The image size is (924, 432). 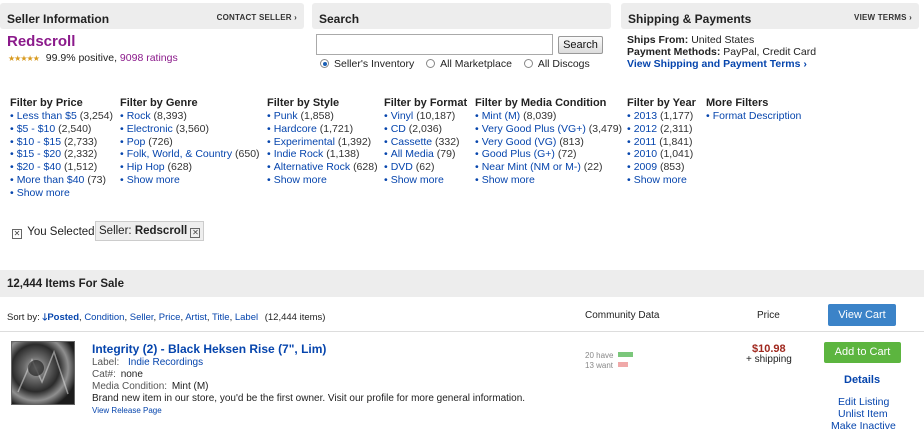 I want to click on filter-item: • Mint (M) (8,039), so click(x=548, y=116).